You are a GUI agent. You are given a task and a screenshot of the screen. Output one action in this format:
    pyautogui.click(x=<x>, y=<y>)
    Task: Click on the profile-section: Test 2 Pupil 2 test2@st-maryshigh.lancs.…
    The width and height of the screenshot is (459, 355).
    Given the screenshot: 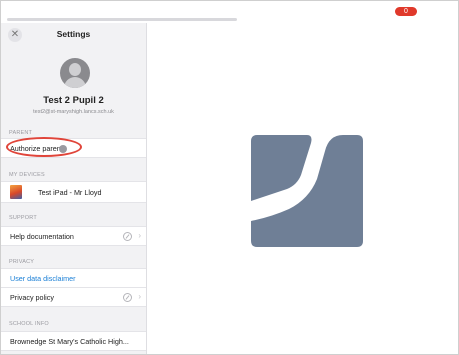 What is the action you would take?
    pyautogui.click(x=73, y=95)
    